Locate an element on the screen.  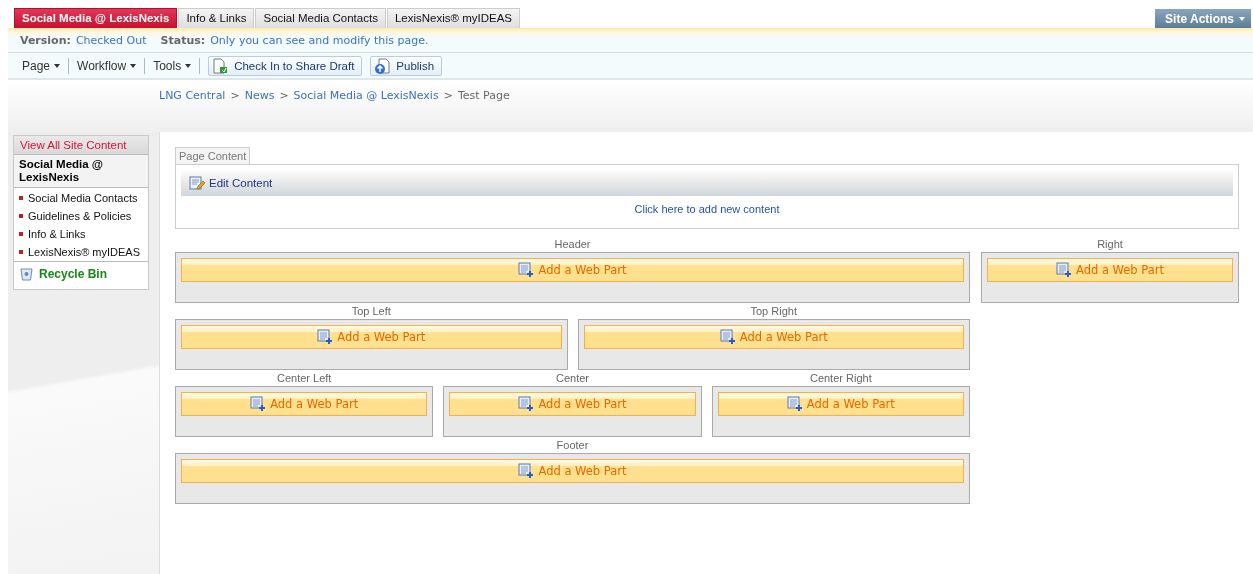
version-value: Checked Out is located at coordinates (111, 40).